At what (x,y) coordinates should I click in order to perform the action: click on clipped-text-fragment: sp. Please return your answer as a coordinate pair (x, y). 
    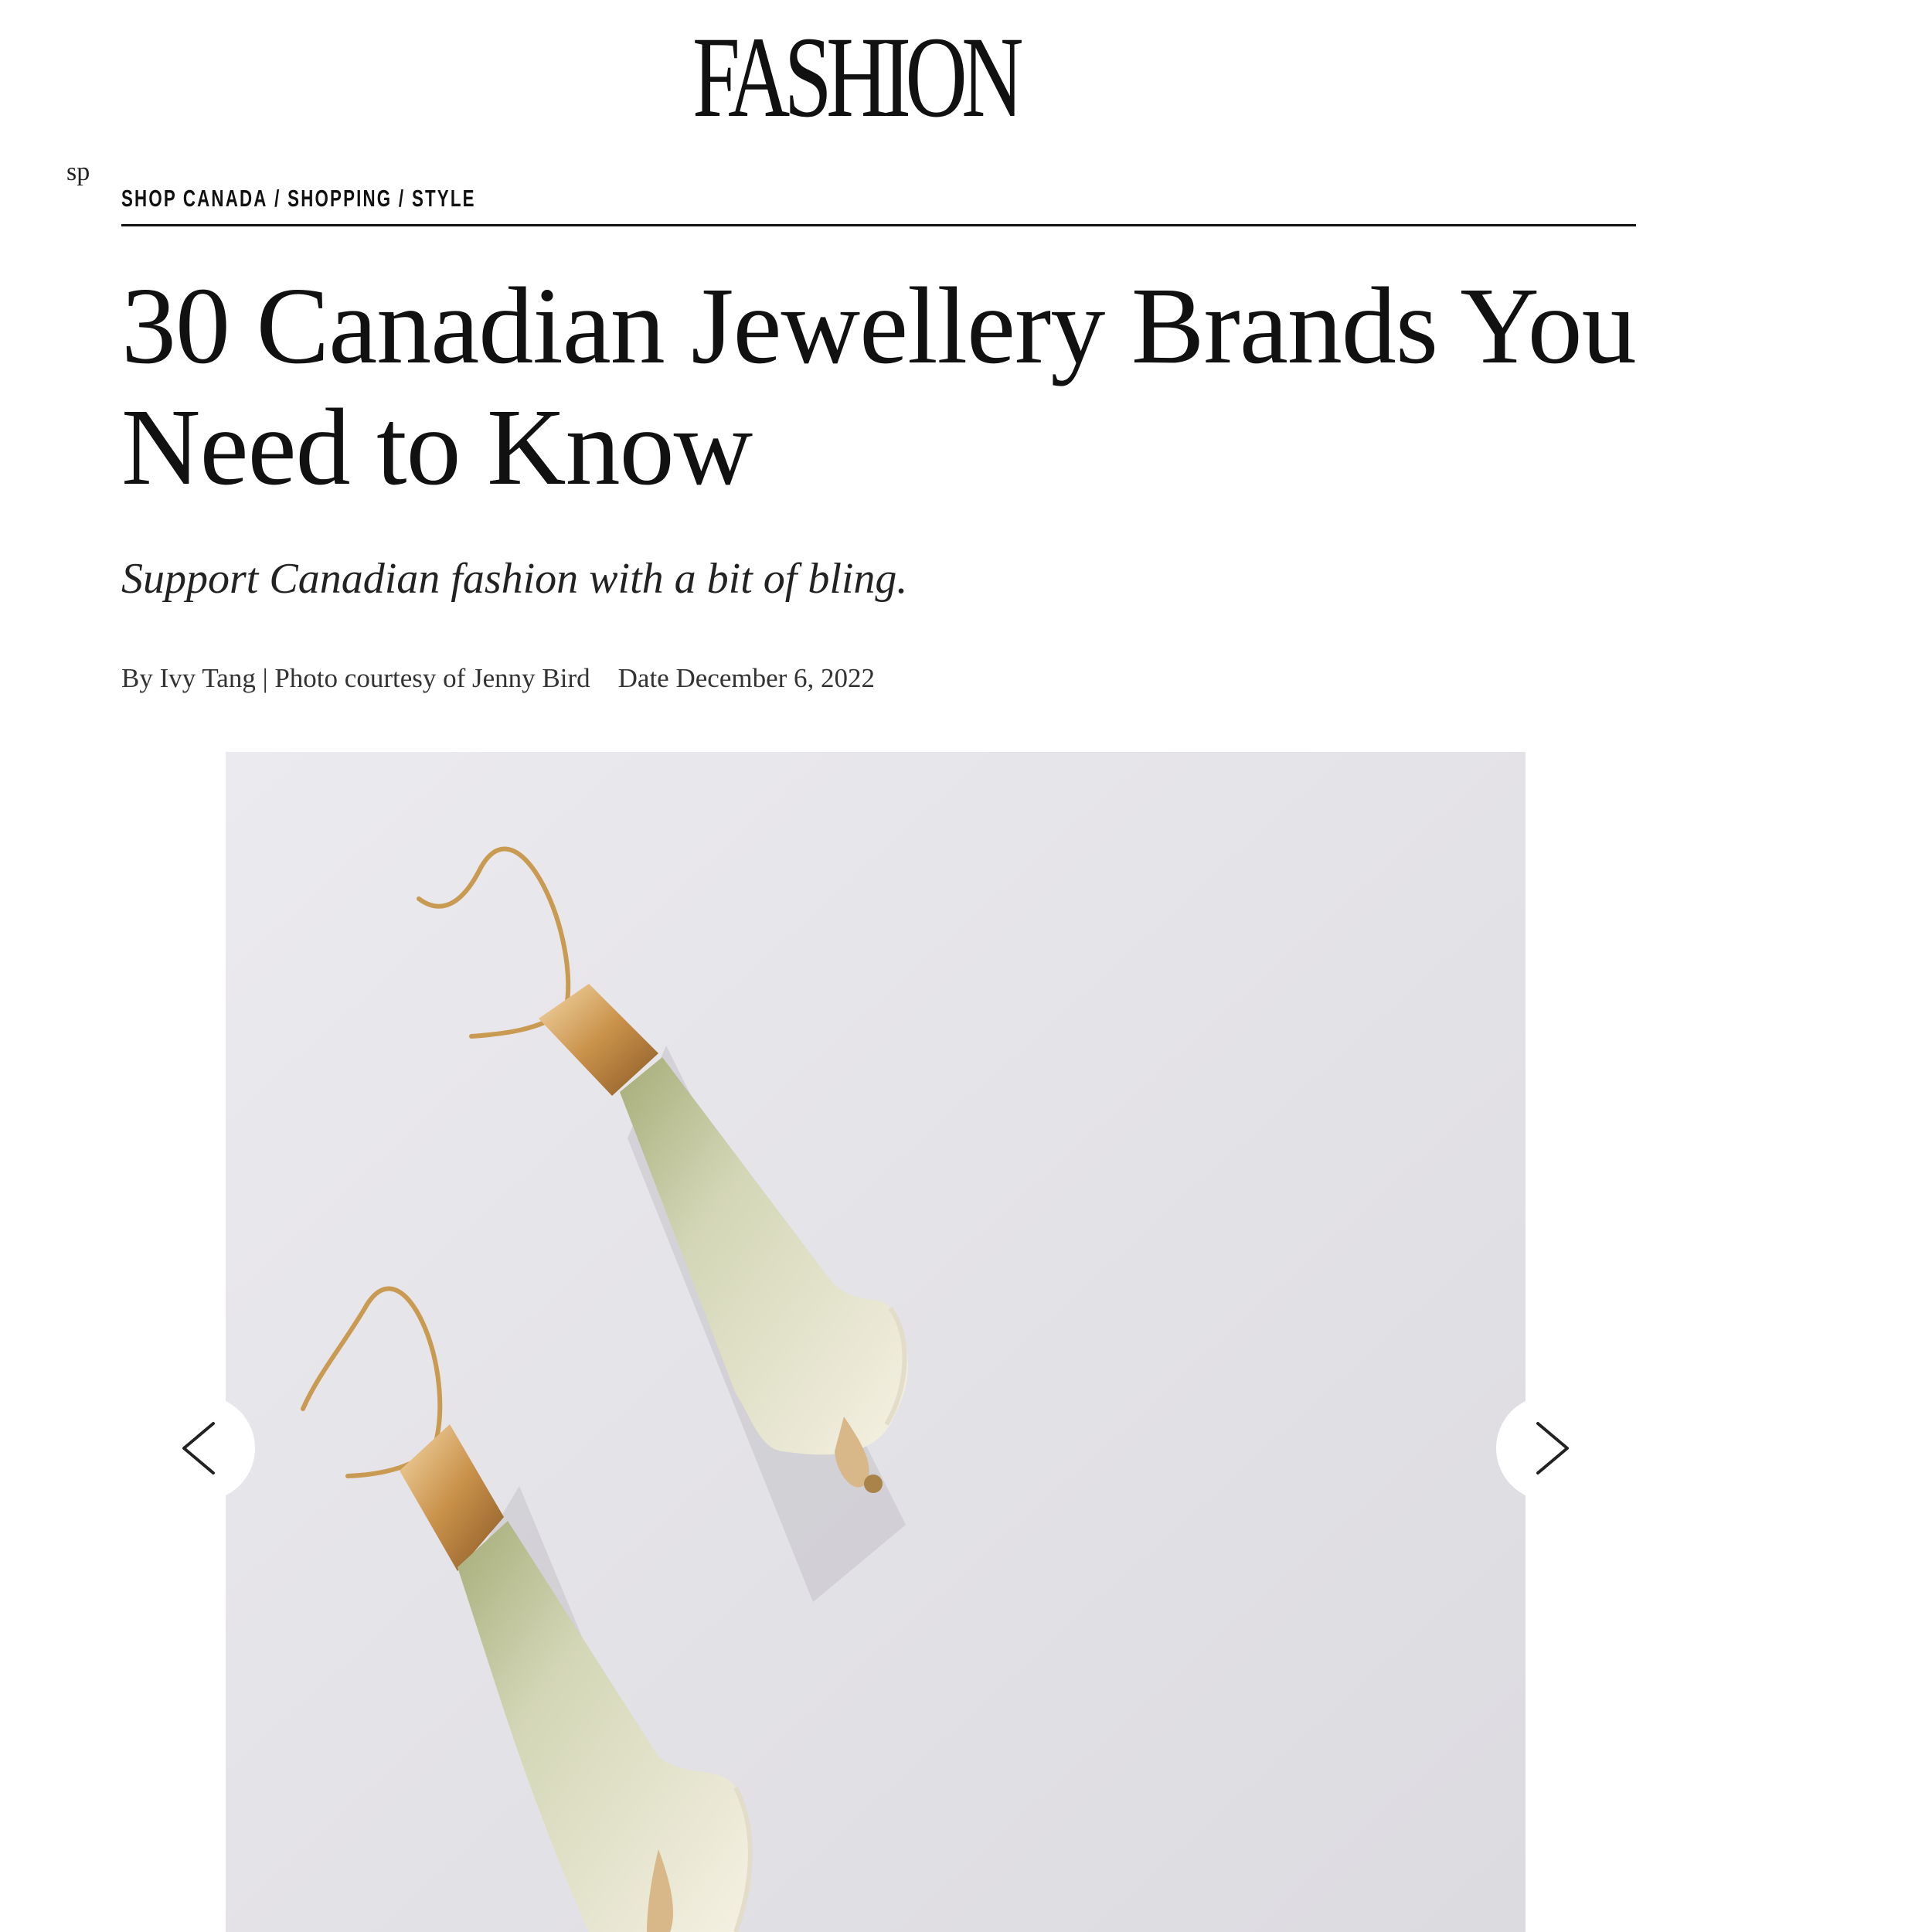
    Looking at the image, I should click on (78, 172).